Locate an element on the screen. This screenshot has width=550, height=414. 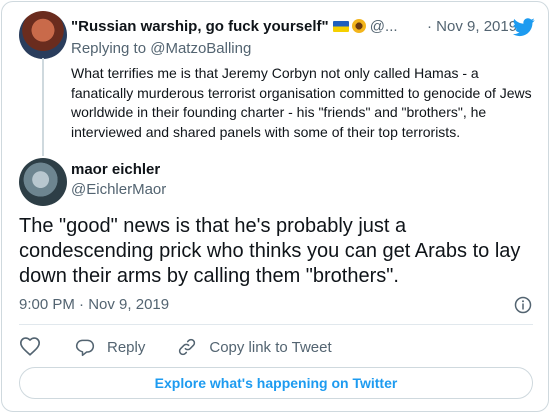
reply-label: Reply is located at coordinates (126, 347).